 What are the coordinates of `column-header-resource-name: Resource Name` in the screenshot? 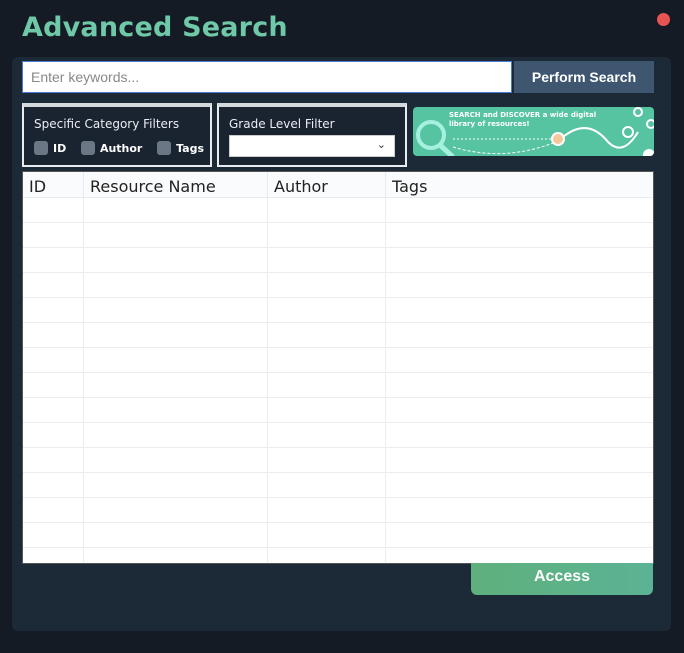 It's located at (176, 184).